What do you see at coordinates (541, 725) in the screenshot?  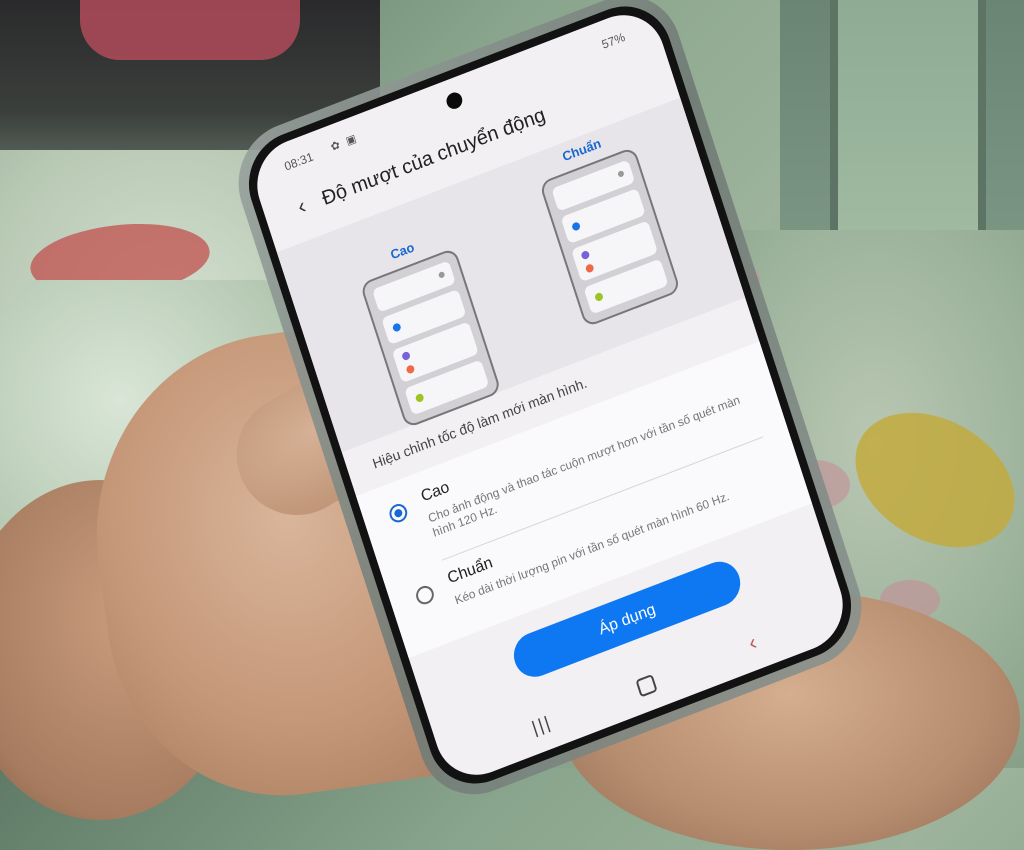 I see `recent-apps-icon: |||` at bounding box center [541, 725].